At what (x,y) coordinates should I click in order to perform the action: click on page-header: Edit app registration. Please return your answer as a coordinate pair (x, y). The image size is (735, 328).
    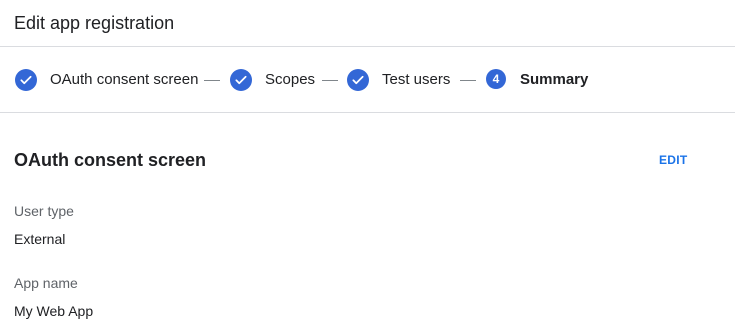
    Looking at the image, I should click on (367, 23).